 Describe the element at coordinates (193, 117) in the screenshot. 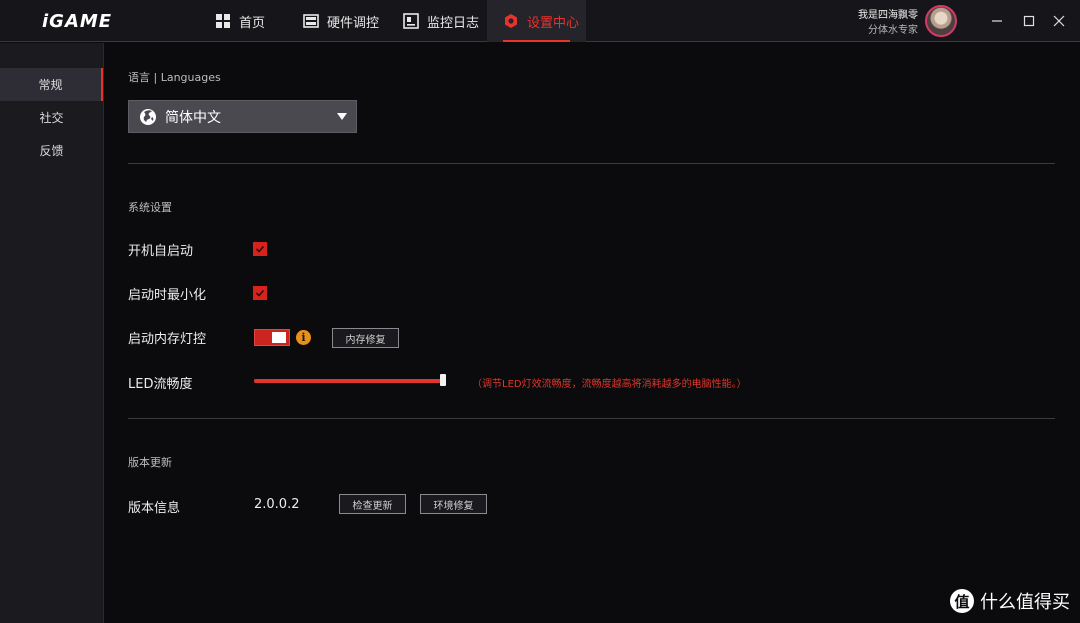

I see `language-select-value: 简体中文` at that location.